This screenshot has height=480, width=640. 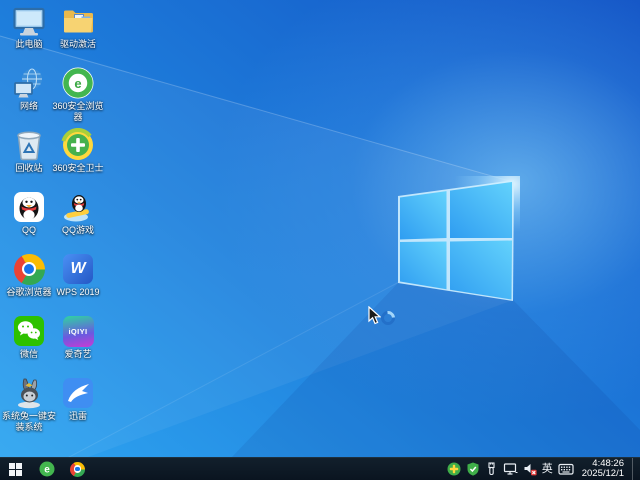 I want to click on this-pc-icon, so click(x=29, y=21).